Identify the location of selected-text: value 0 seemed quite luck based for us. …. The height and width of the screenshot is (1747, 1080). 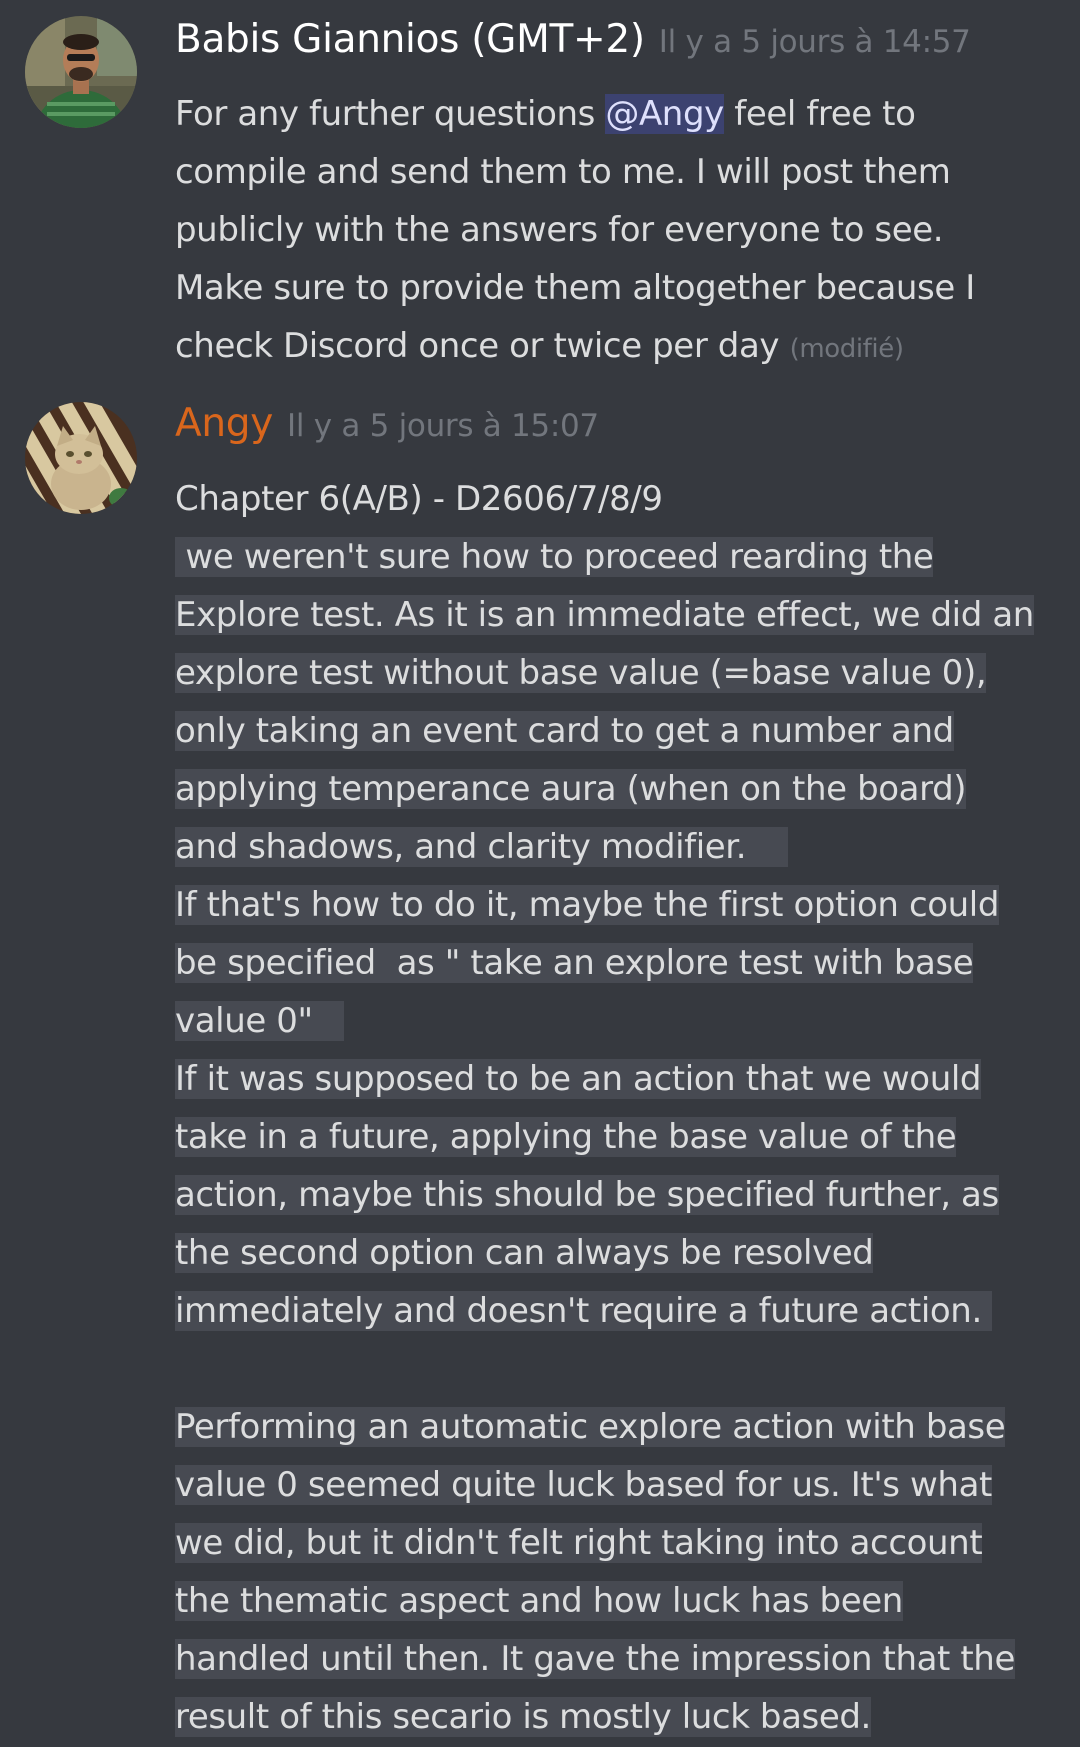
(583, 1485).